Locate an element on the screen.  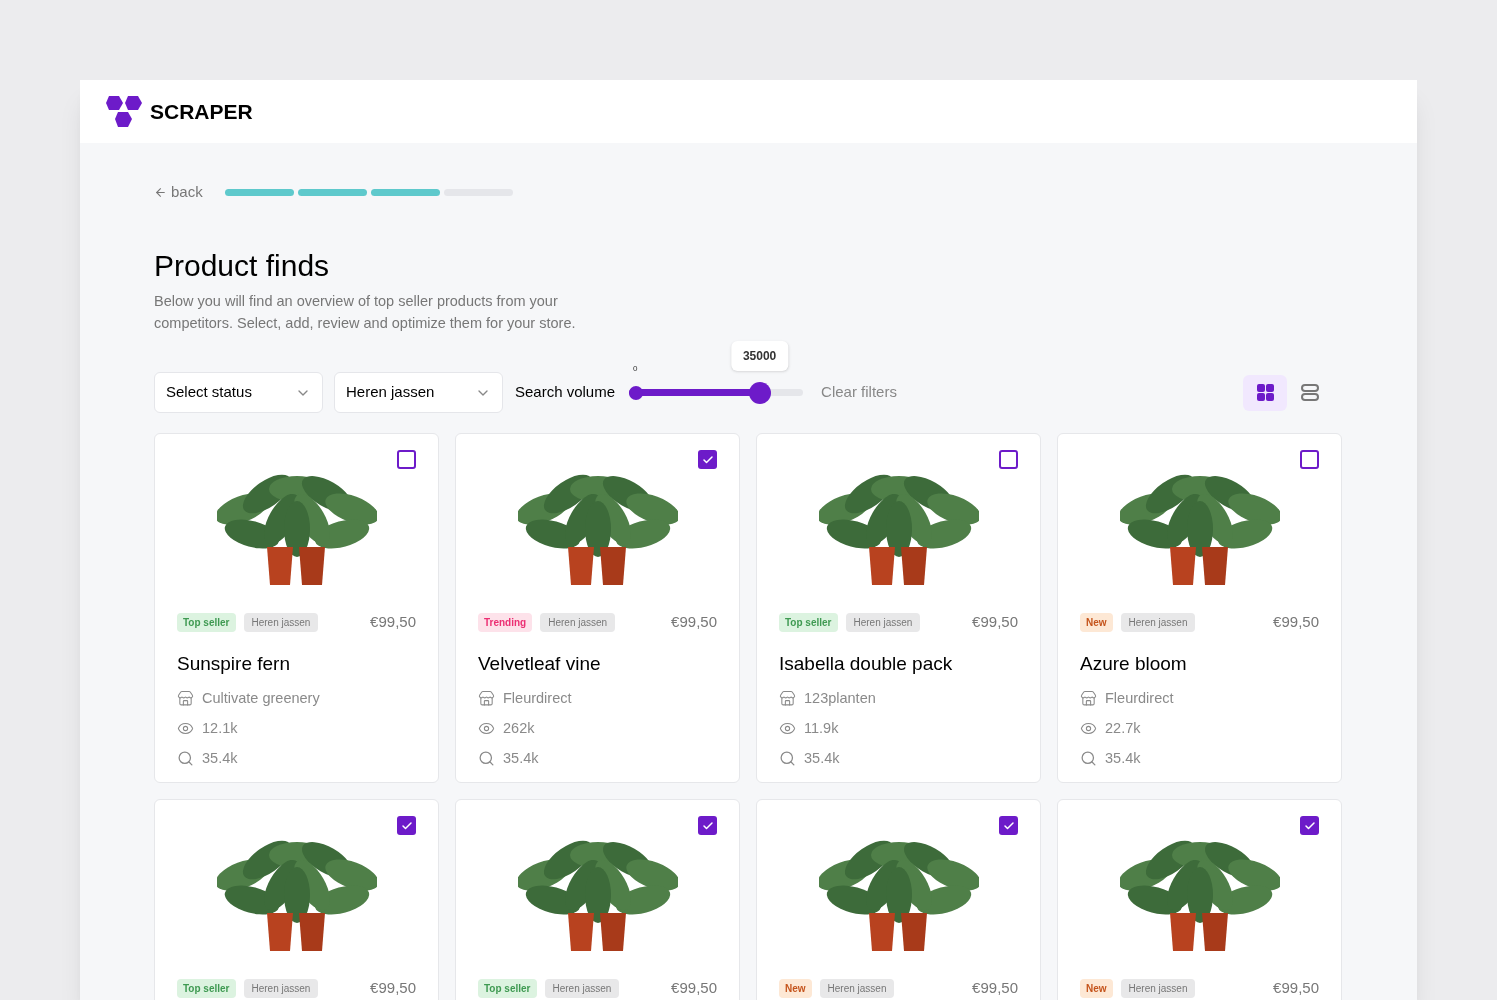
page-description: Below you will find an overview of top seller products from your competitors. Select, add, review and optimize them for your store. is located at coordinates (365, 312).